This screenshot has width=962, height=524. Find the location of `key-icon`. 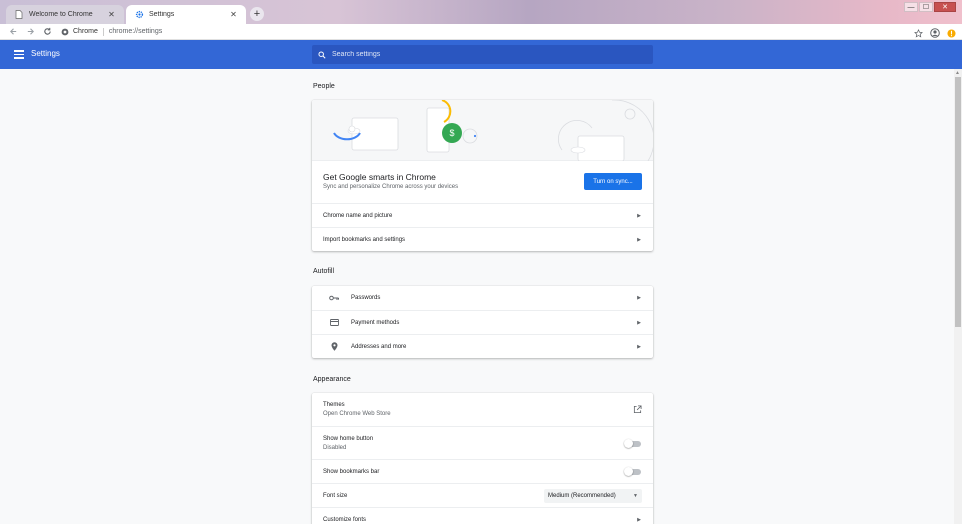

key-icon is located at coordinates (334, 298).